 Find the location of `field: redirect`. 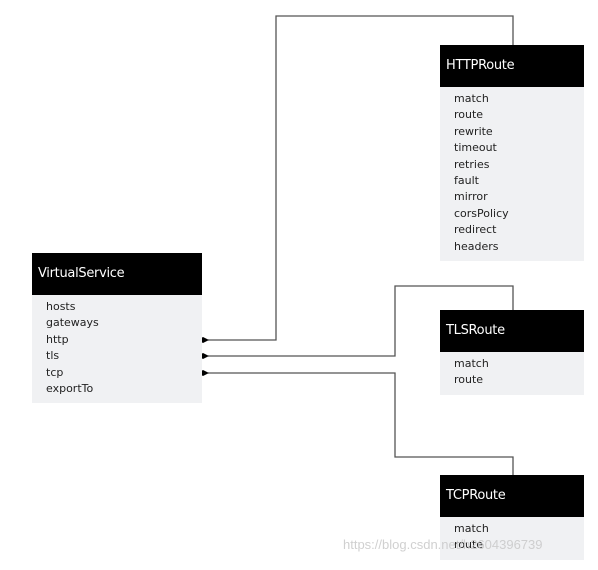

field: redirect is located at coordinates (475, 230).